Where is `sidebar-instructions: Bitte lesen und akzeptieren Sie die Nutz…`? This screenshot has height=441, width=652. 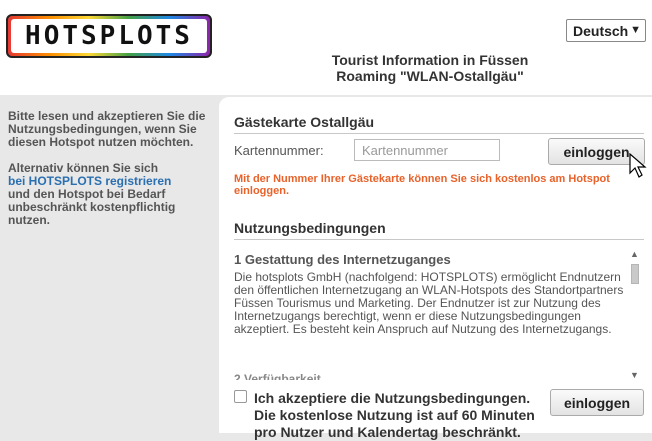 sidebar-instructions: Bitte lesen und akzeptieren Sie die Nutz… is located at coordinates (107, 129).